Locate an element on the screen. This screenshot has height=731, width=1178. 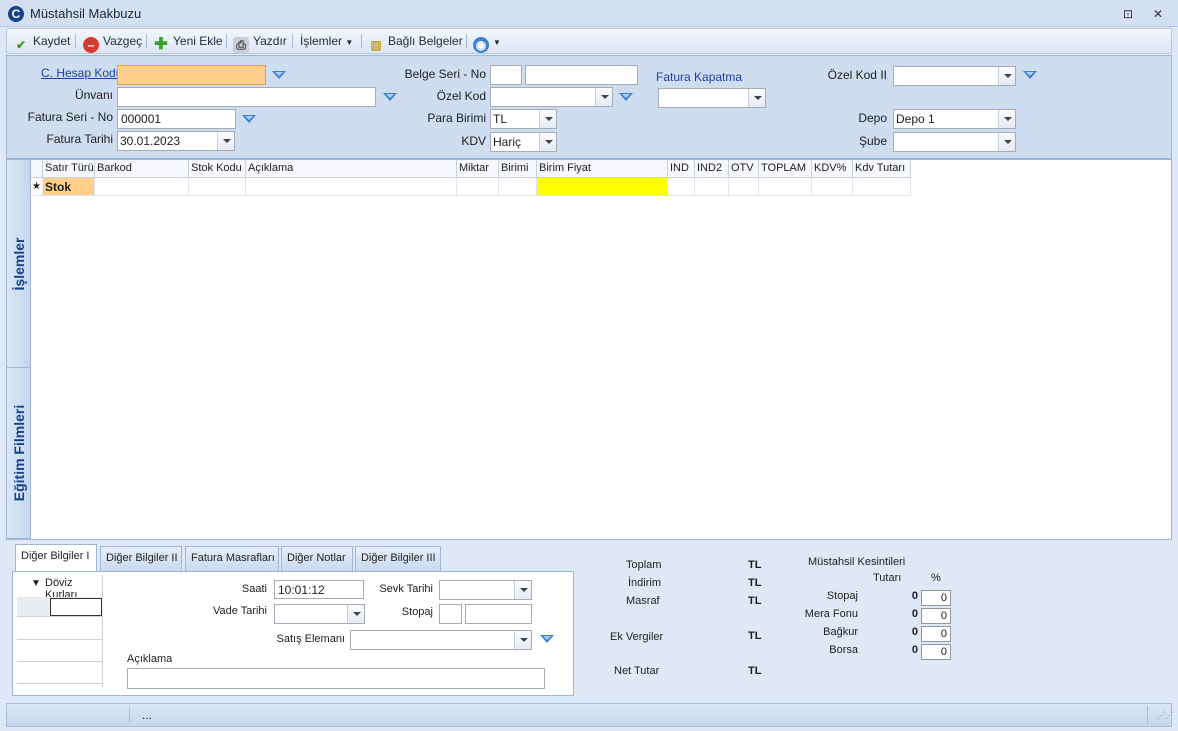
aciklama-cell is located at coordinates (351, 187).